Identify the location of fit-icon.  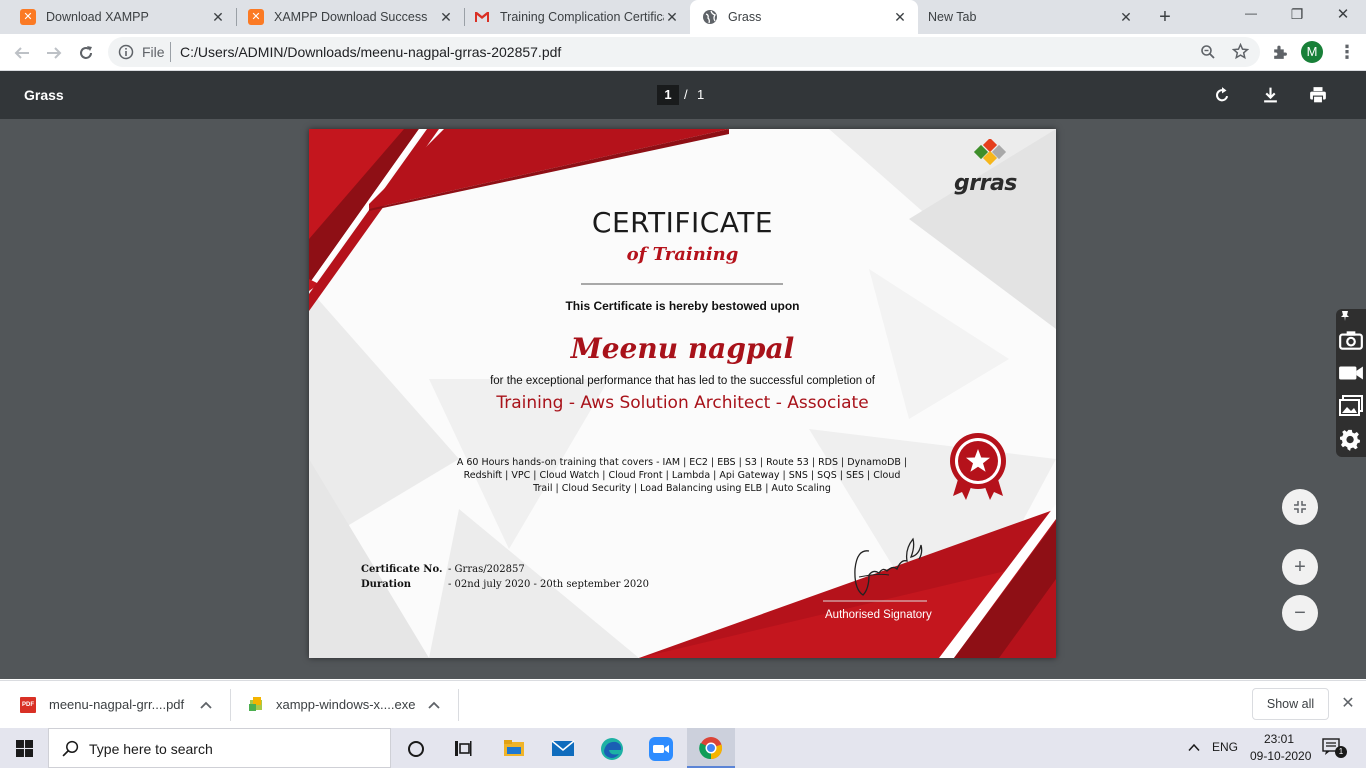
(1300, 507).